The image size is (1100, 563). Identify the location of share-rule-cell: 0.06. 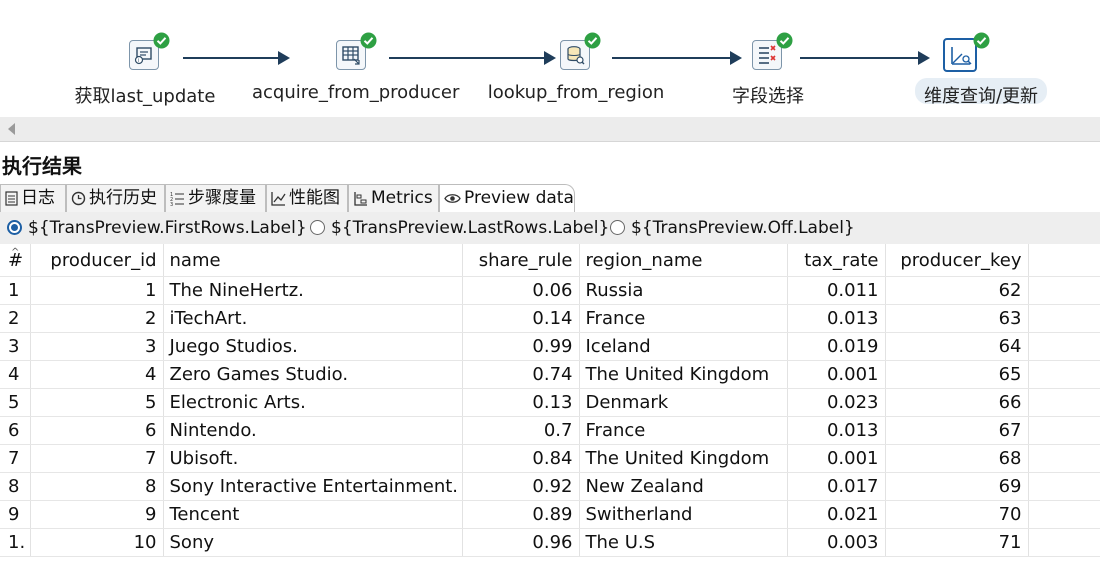
(521, 290).